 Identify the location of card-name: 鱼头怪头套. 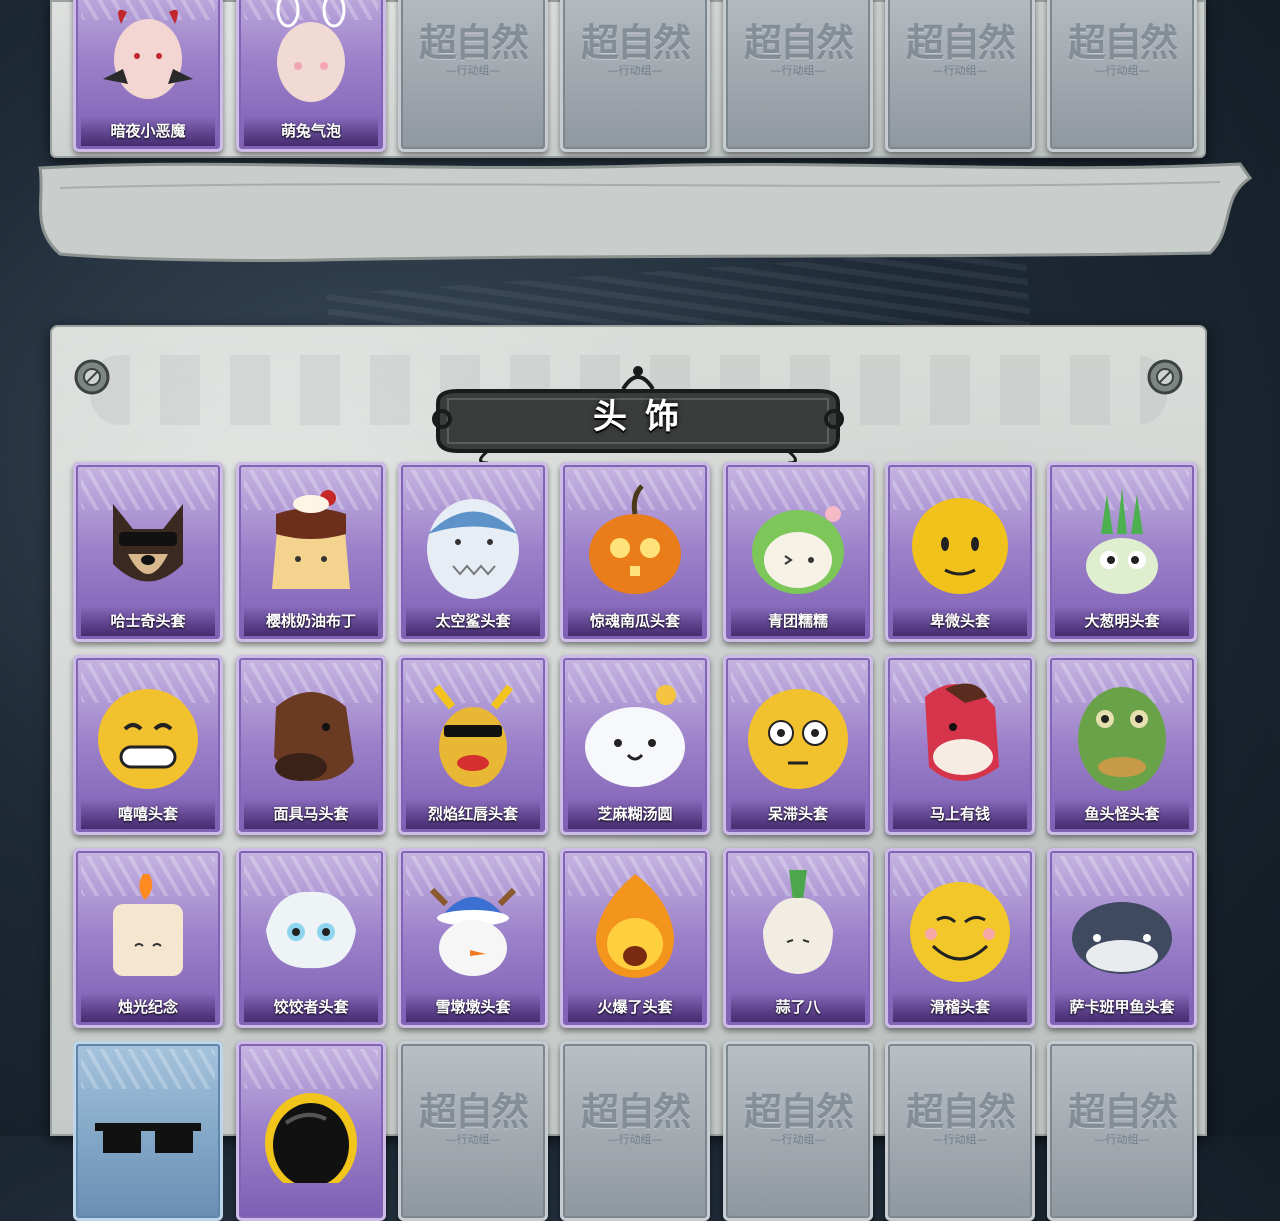
(1122, 814).